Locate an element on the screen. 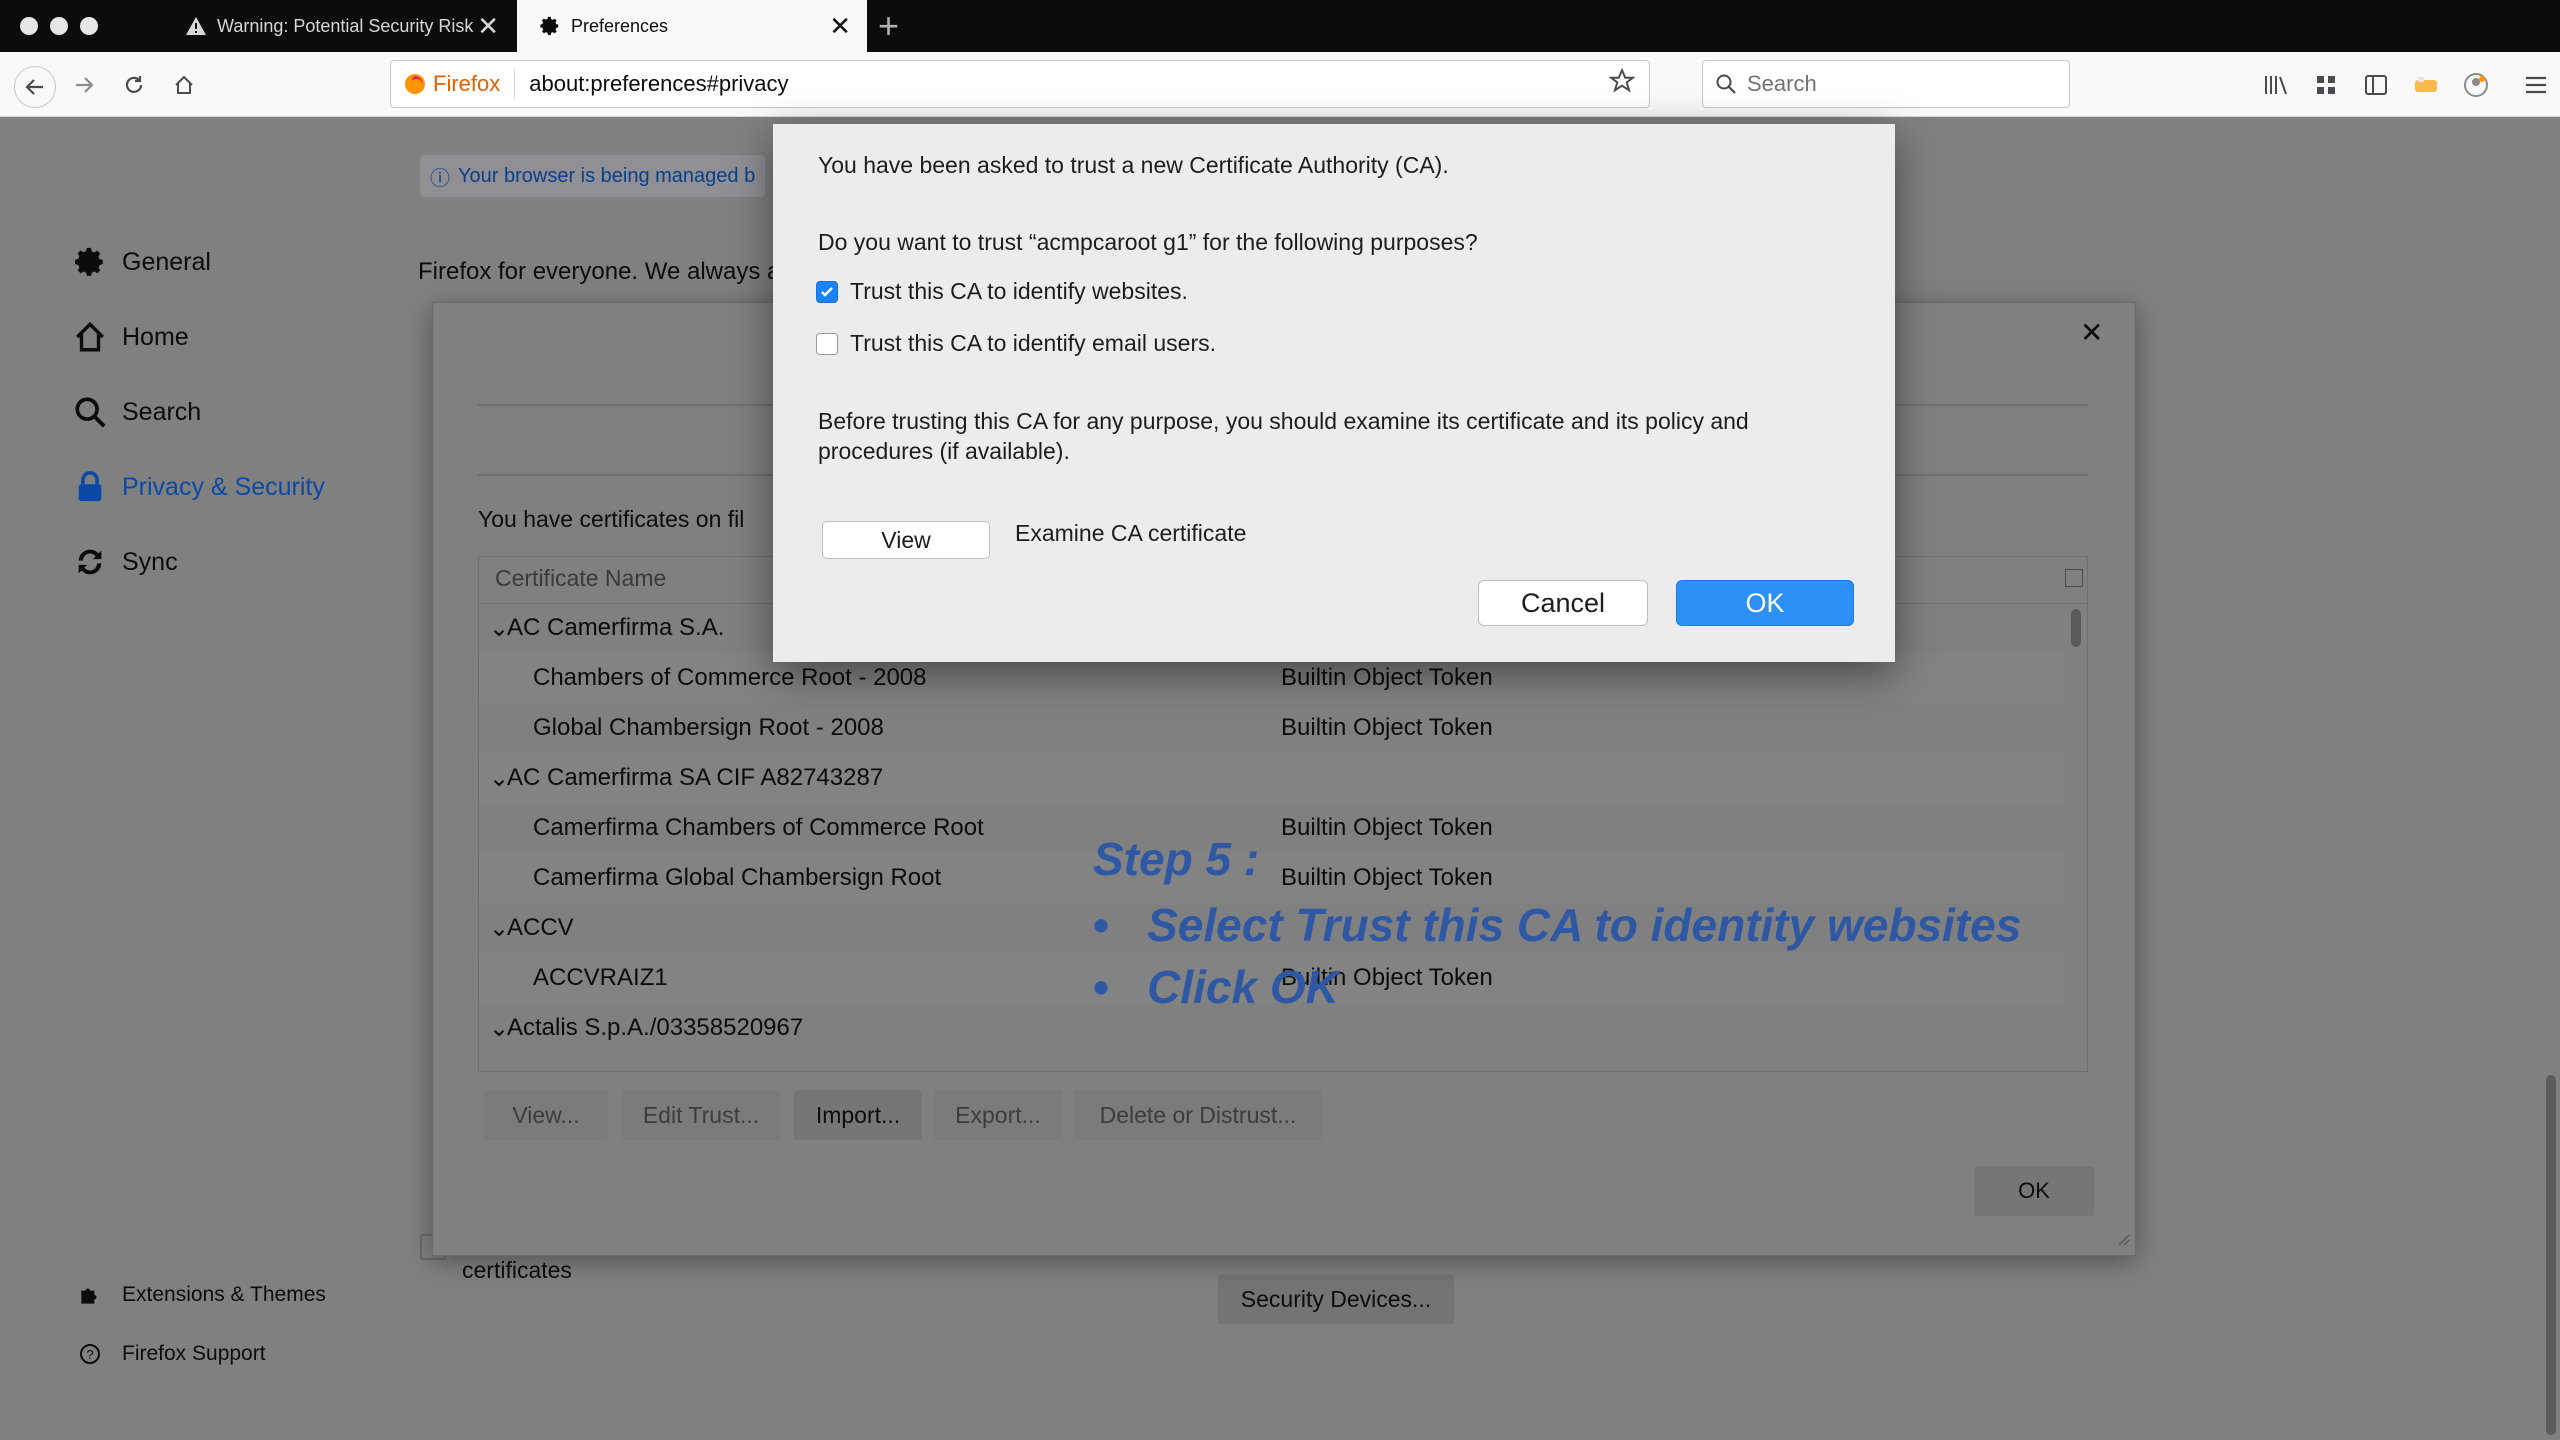 The width and height of the screenshot is (2560, 1440). sidebar-item-extensions-themes: Extensions & Themes is located at coordinates (198, 1295).